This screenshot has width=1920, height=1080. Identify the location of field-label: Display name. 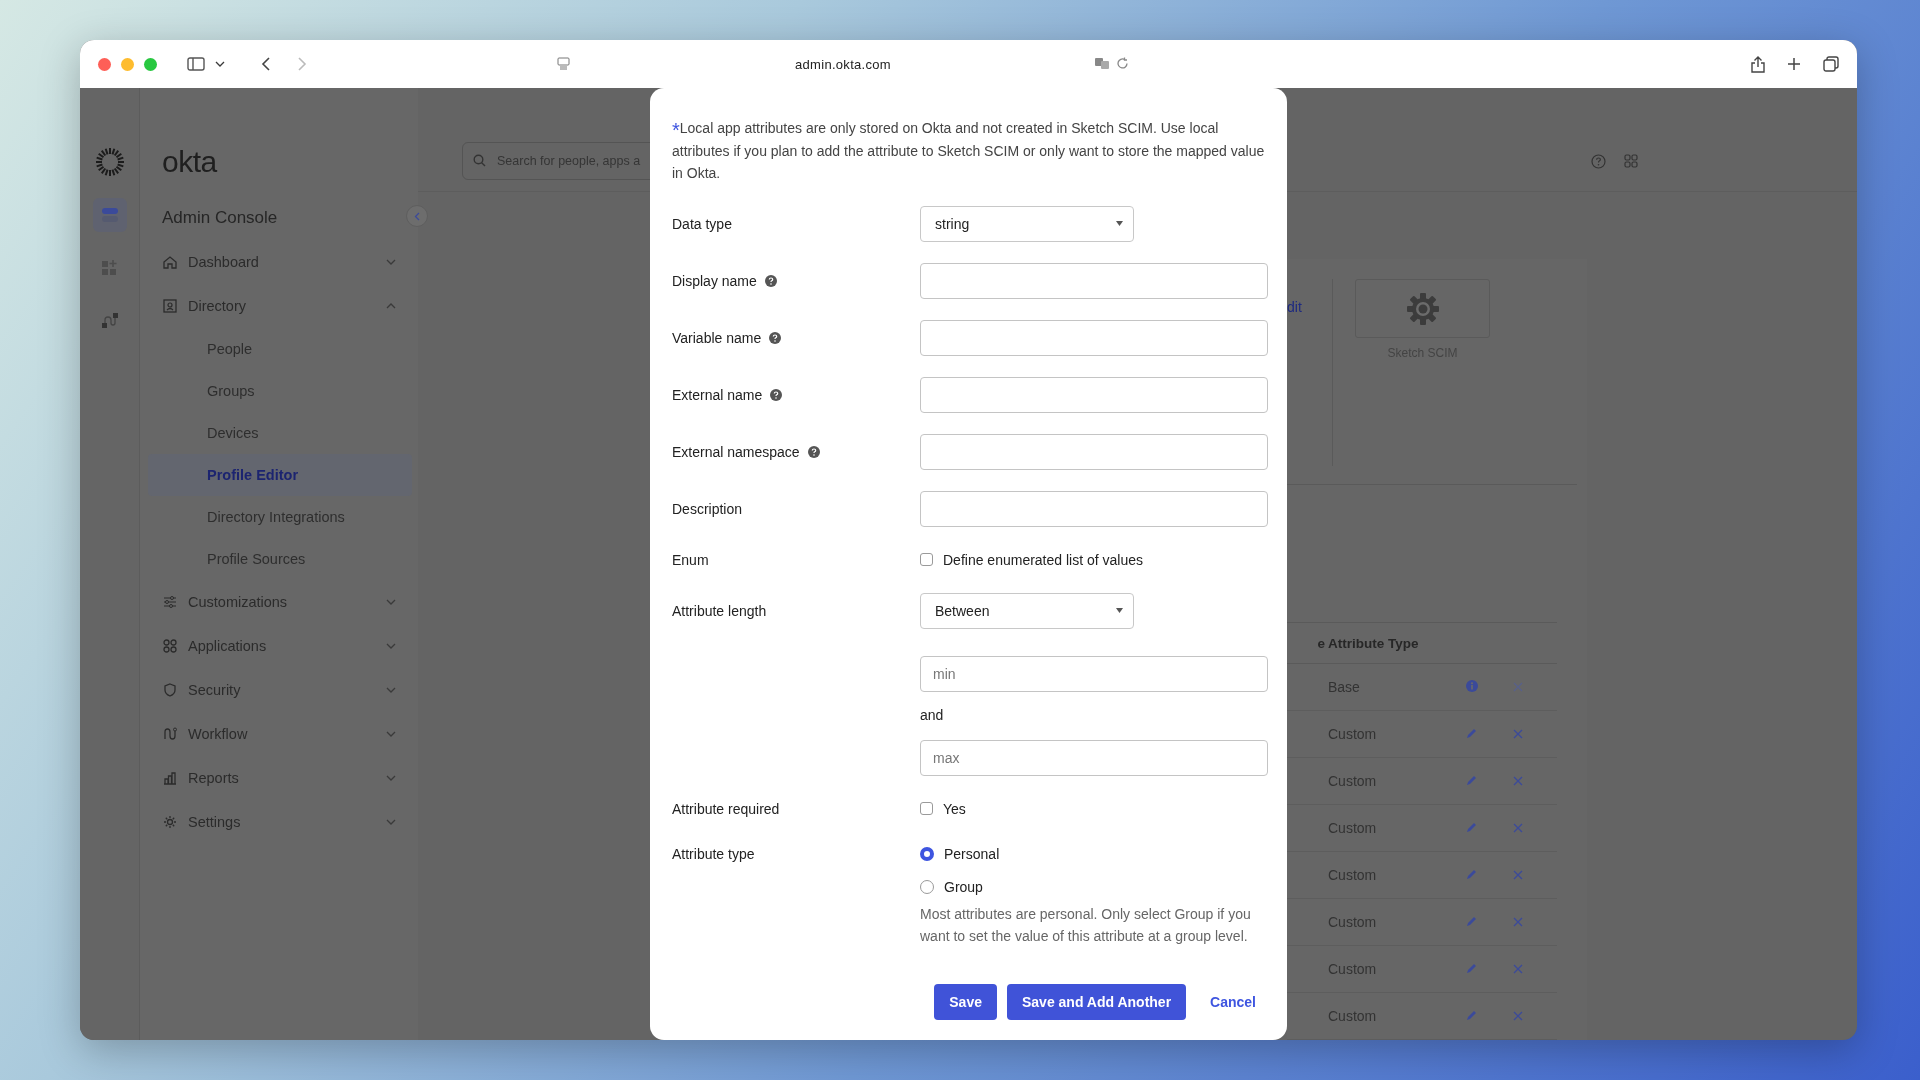
(714, 280).